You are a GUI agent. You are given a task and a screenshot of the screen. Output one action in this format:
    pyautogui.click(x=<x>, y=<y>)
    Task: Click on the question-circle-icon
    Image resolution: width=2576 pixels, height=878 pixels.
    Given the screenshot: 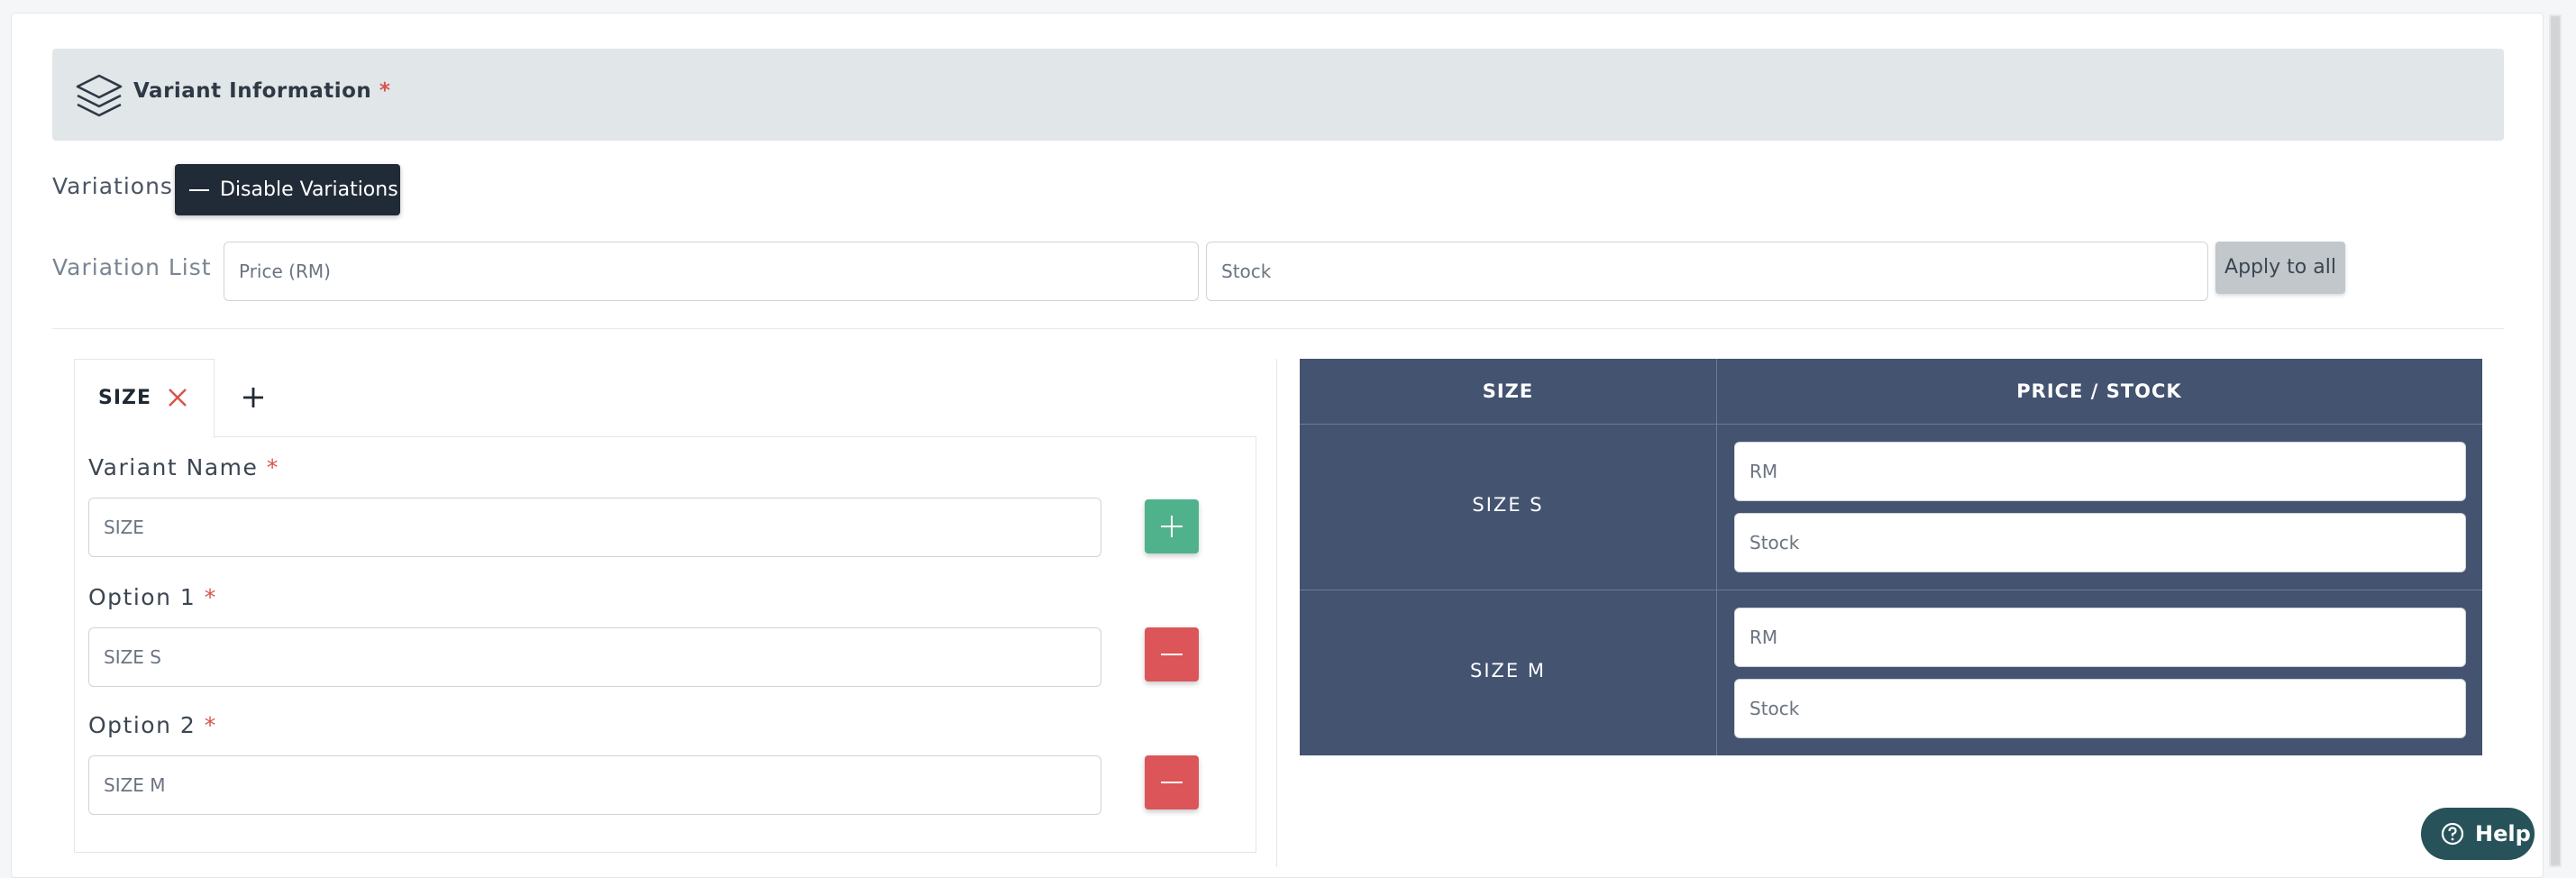 What is the action you would take?
    pyautogui.click(x=2452, y=834)
    